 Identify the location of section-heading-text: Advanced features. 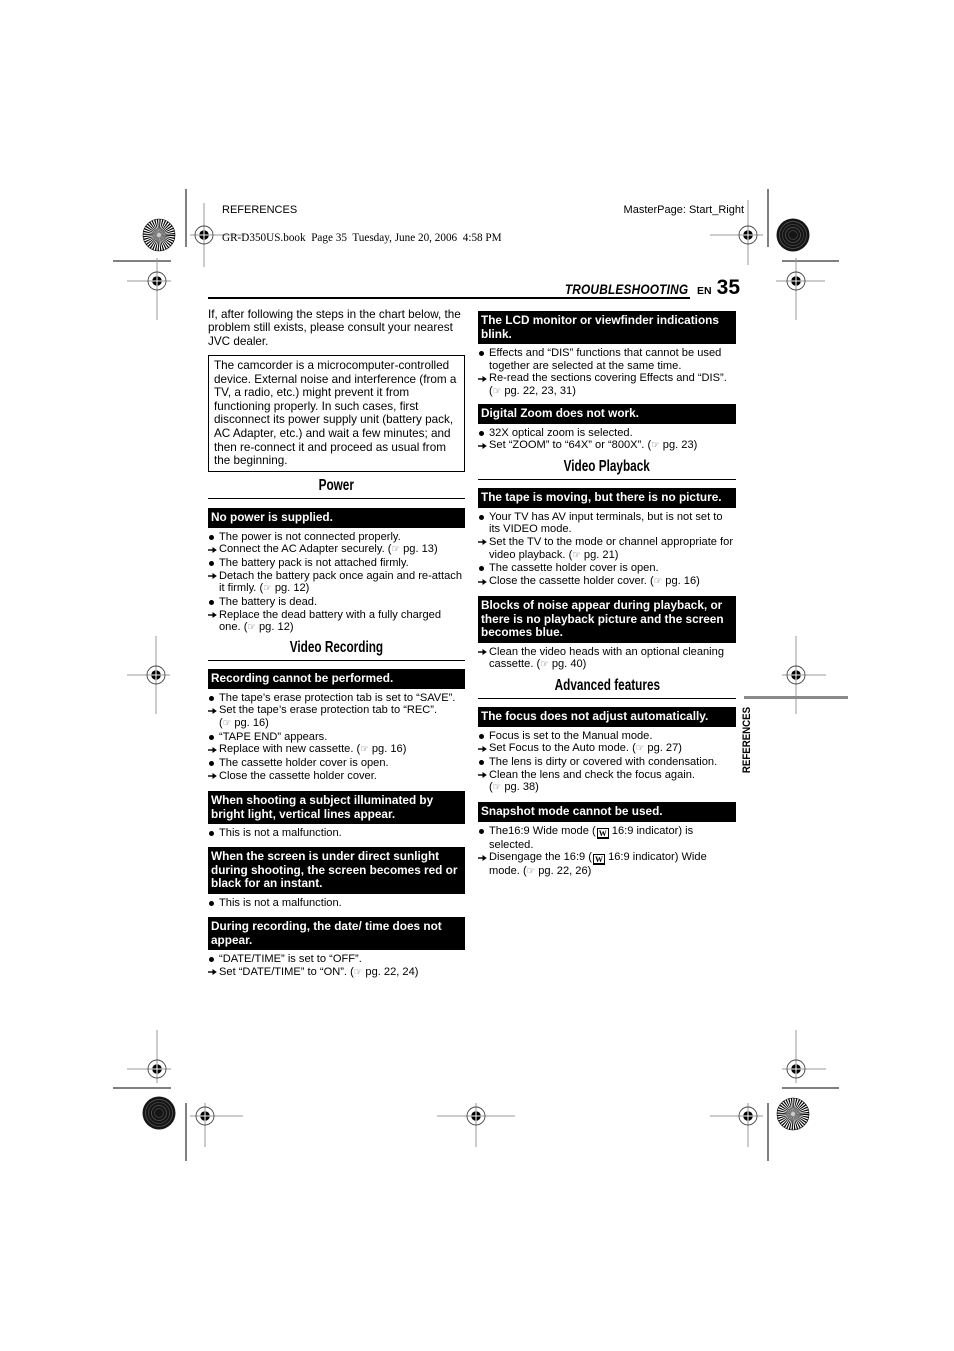
(607, 685).